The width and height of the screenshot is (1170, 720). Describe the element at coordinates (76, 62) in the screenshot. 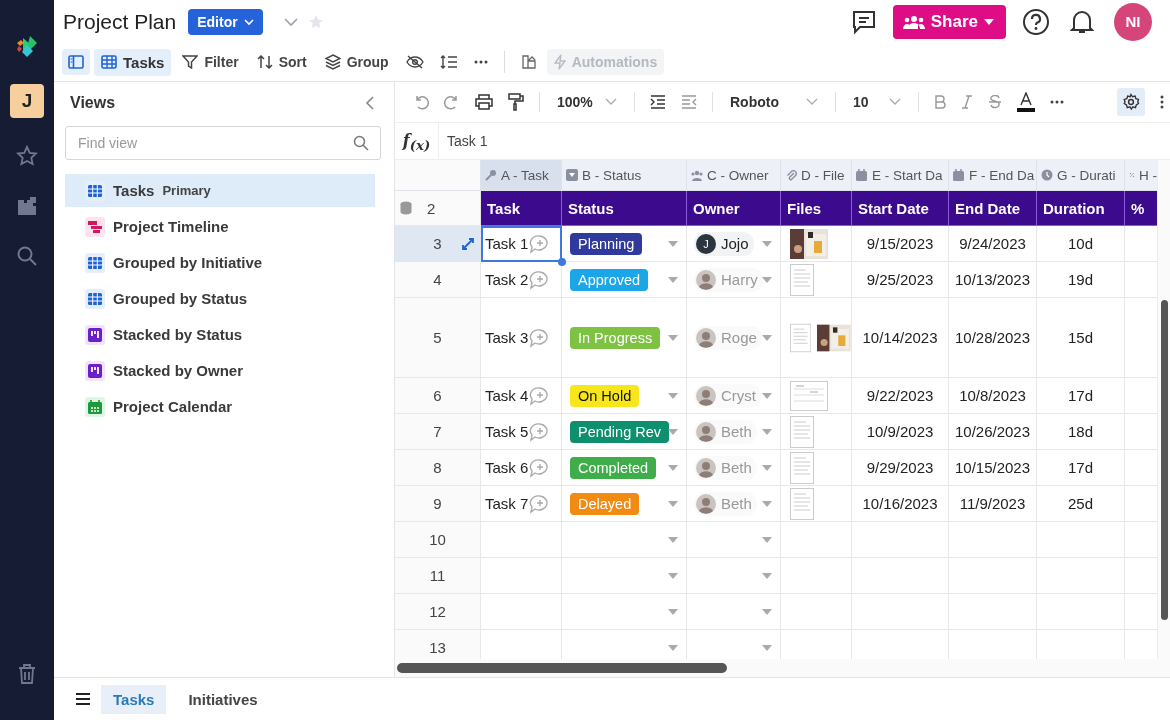

I see `sidebar-toggle-button` at that location.